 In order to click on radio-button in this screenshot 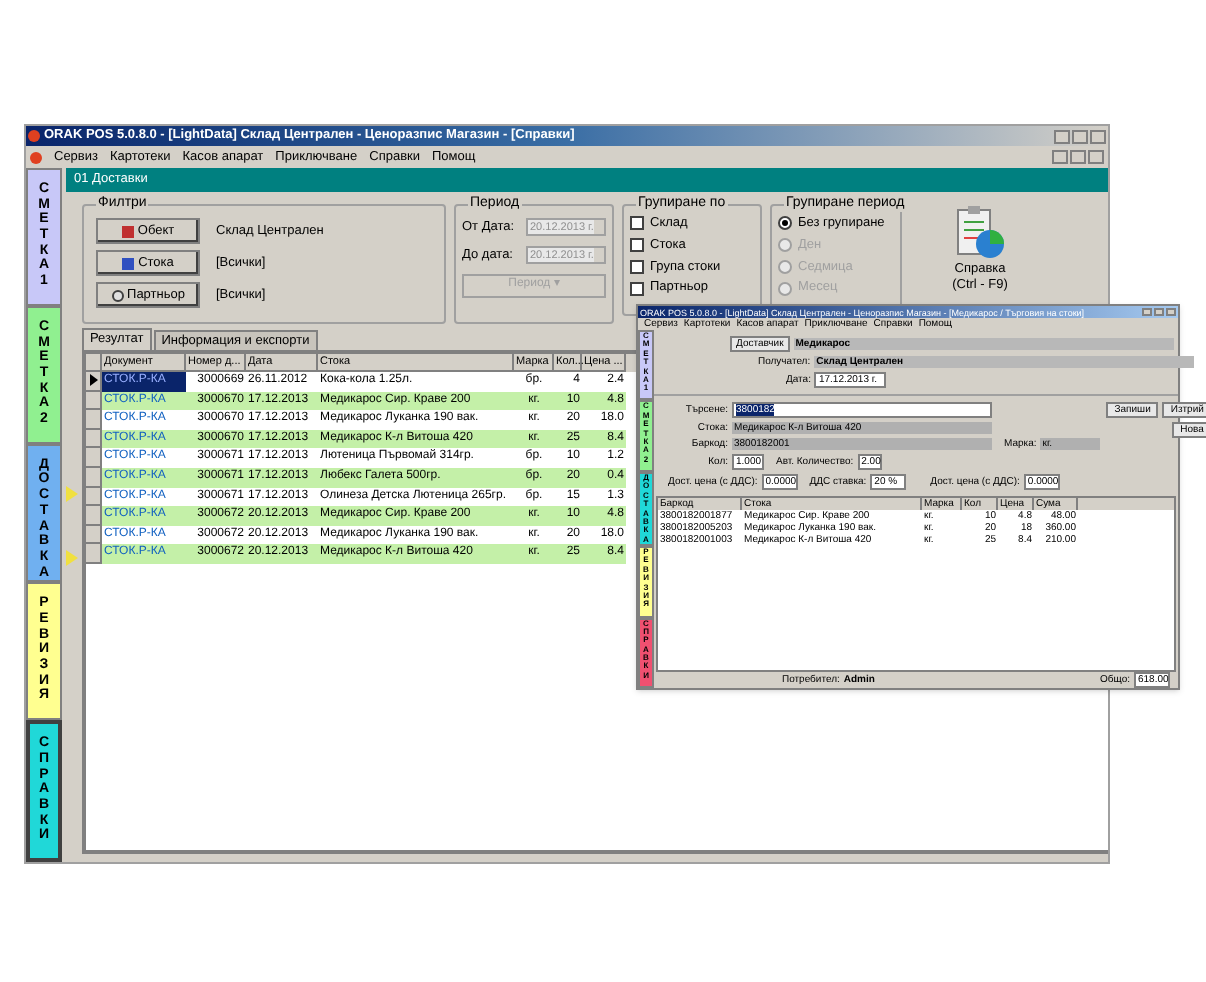, I will do `click(785, 223)`.